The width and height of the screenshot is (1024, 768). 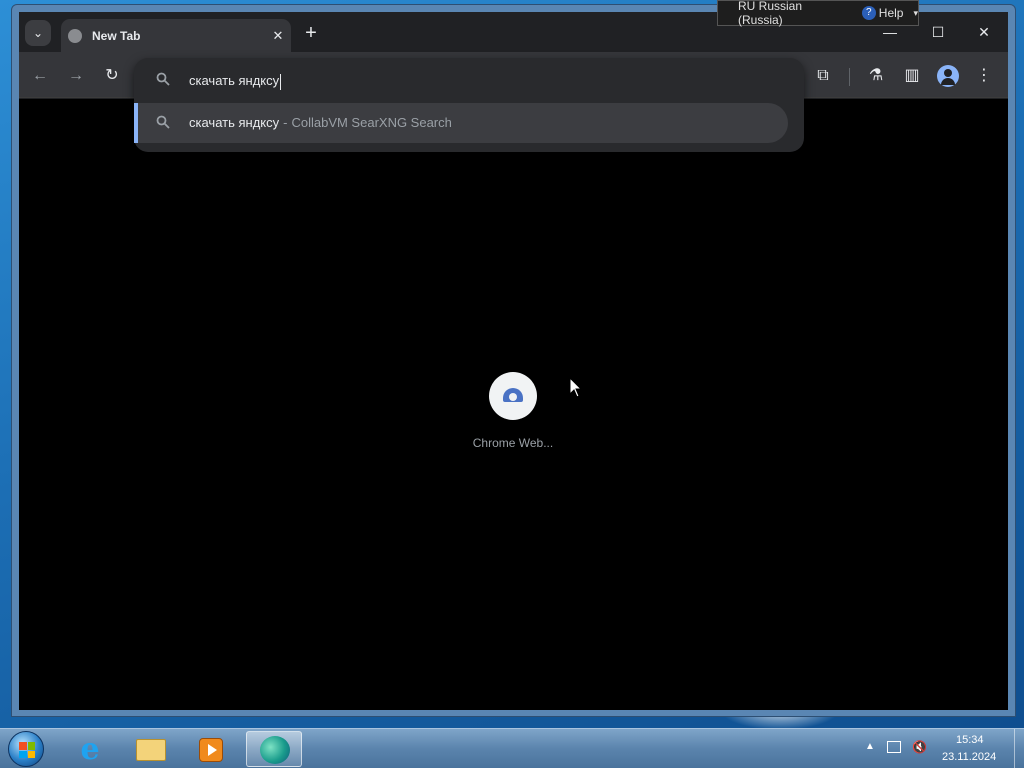 I want to click on new-tab-button: +, so click(x=311, y=34).